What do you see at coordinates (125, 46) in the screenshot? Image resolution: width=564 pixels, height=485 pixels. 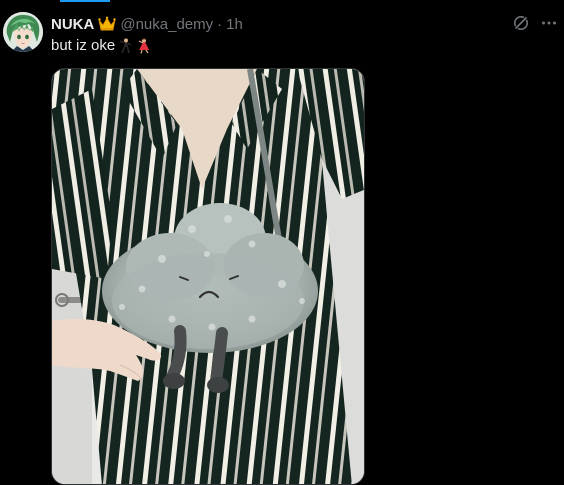 I see `man-dancing-emoji` at bounding box center [125, 46].